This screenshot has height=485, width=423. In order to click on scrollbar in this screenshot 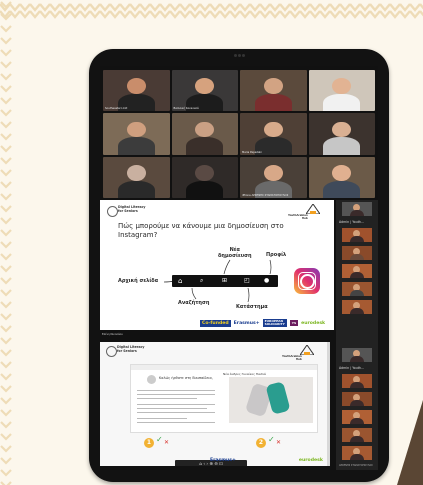, I will do `click(328, 404)`.